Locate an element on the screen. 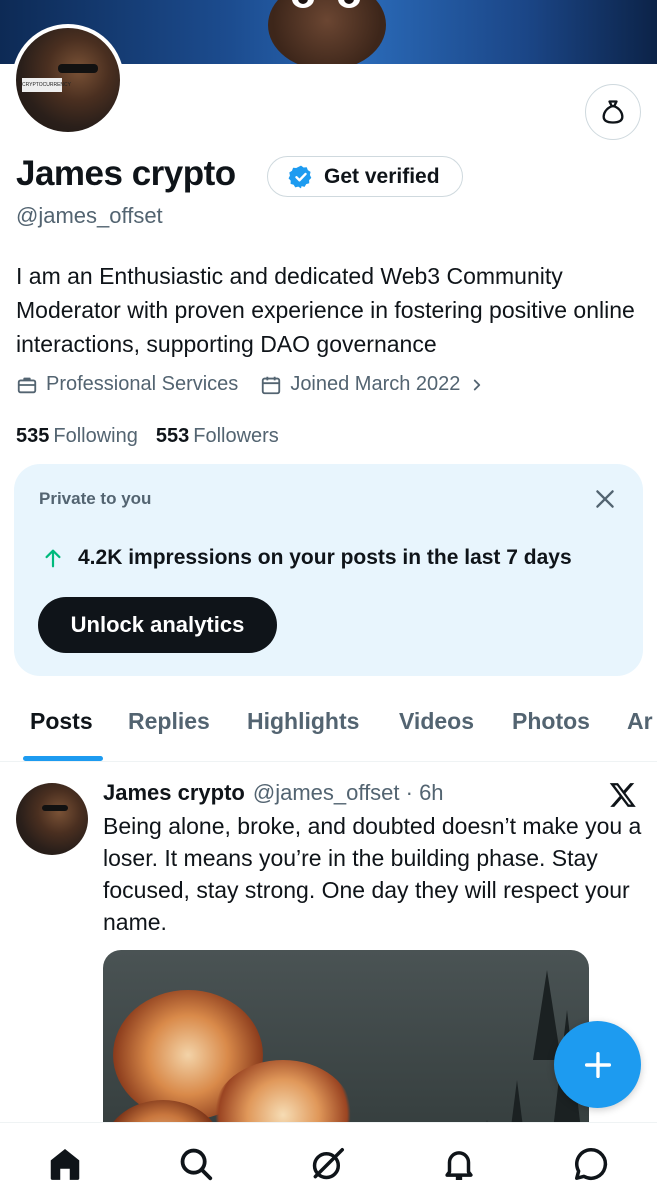 The width and height of the screenshot is (657, 1199). followers-label: Followers is located at coordinates (236, 436).